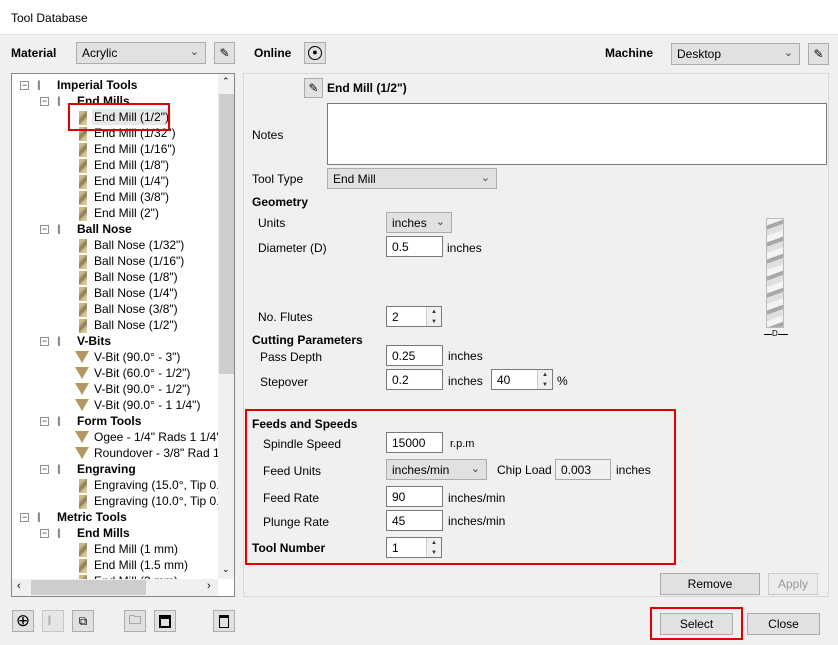 This screenshot has height=645, width=838. Describe the element at coordinates (103, 533) in the screenshot. I see `tree-group-label: End Mills` at that location.